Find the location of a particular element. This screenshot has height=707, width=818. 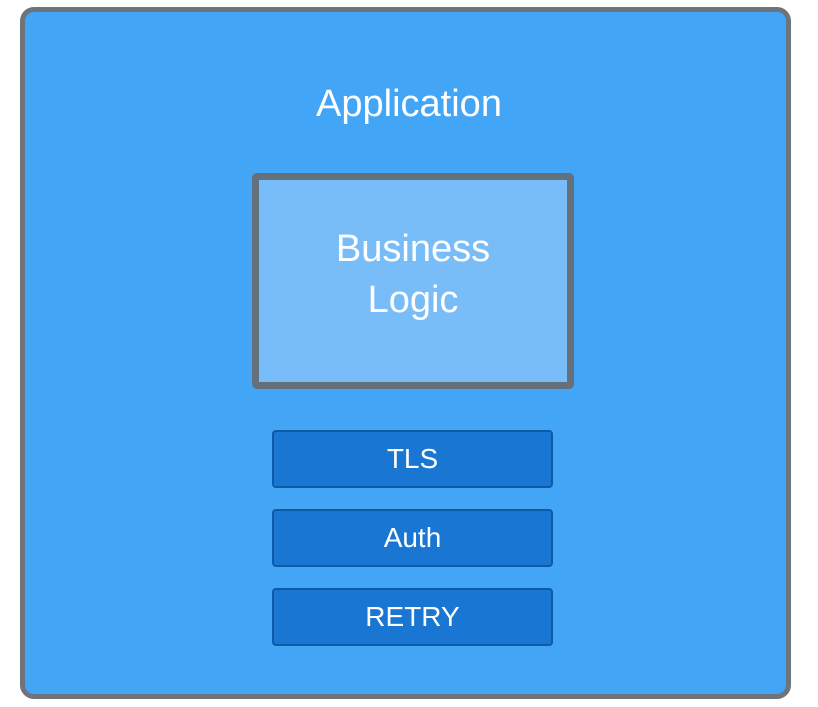

tls-layer: TLS is located at coordinates (412, 459).